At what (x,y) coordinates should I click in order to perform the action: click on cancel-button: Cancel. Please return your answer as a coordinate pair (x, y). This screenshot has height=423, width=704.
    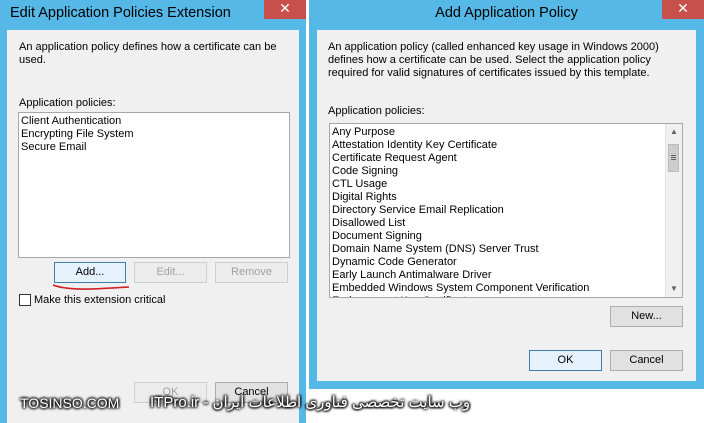
    Looking at the image, I should click on (646, 360).